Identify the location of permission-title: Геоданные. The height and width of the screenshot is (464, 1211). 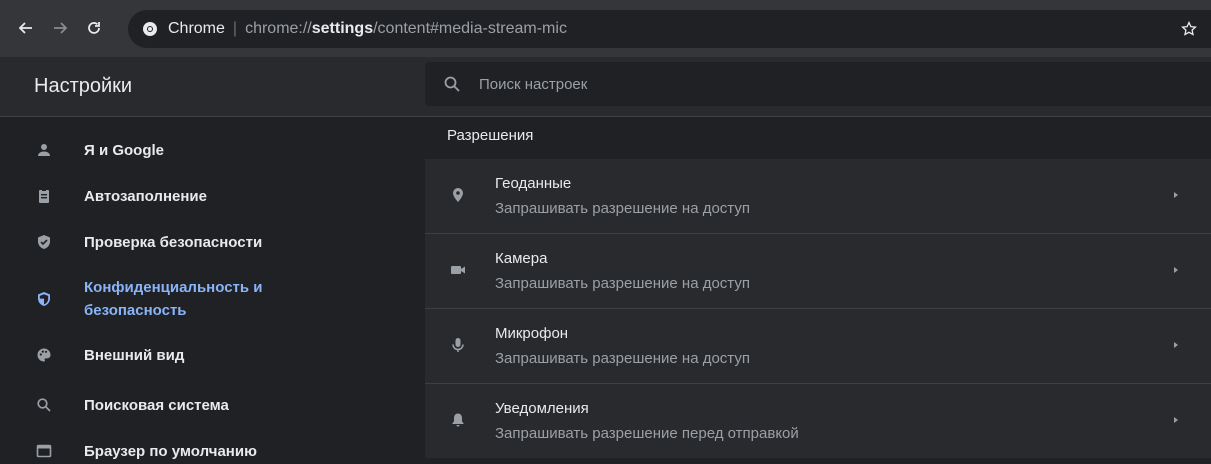
(533, 183).